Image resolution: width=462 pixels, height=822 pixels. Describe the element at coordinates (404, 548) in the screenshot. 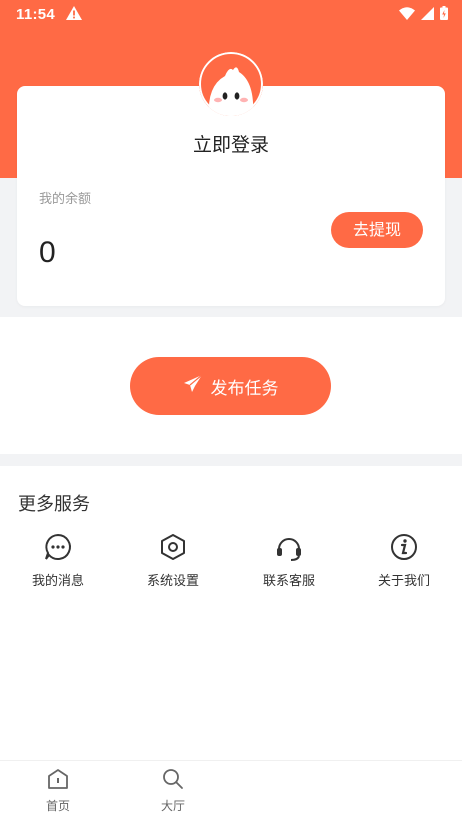

I see `info-icon` at that location.